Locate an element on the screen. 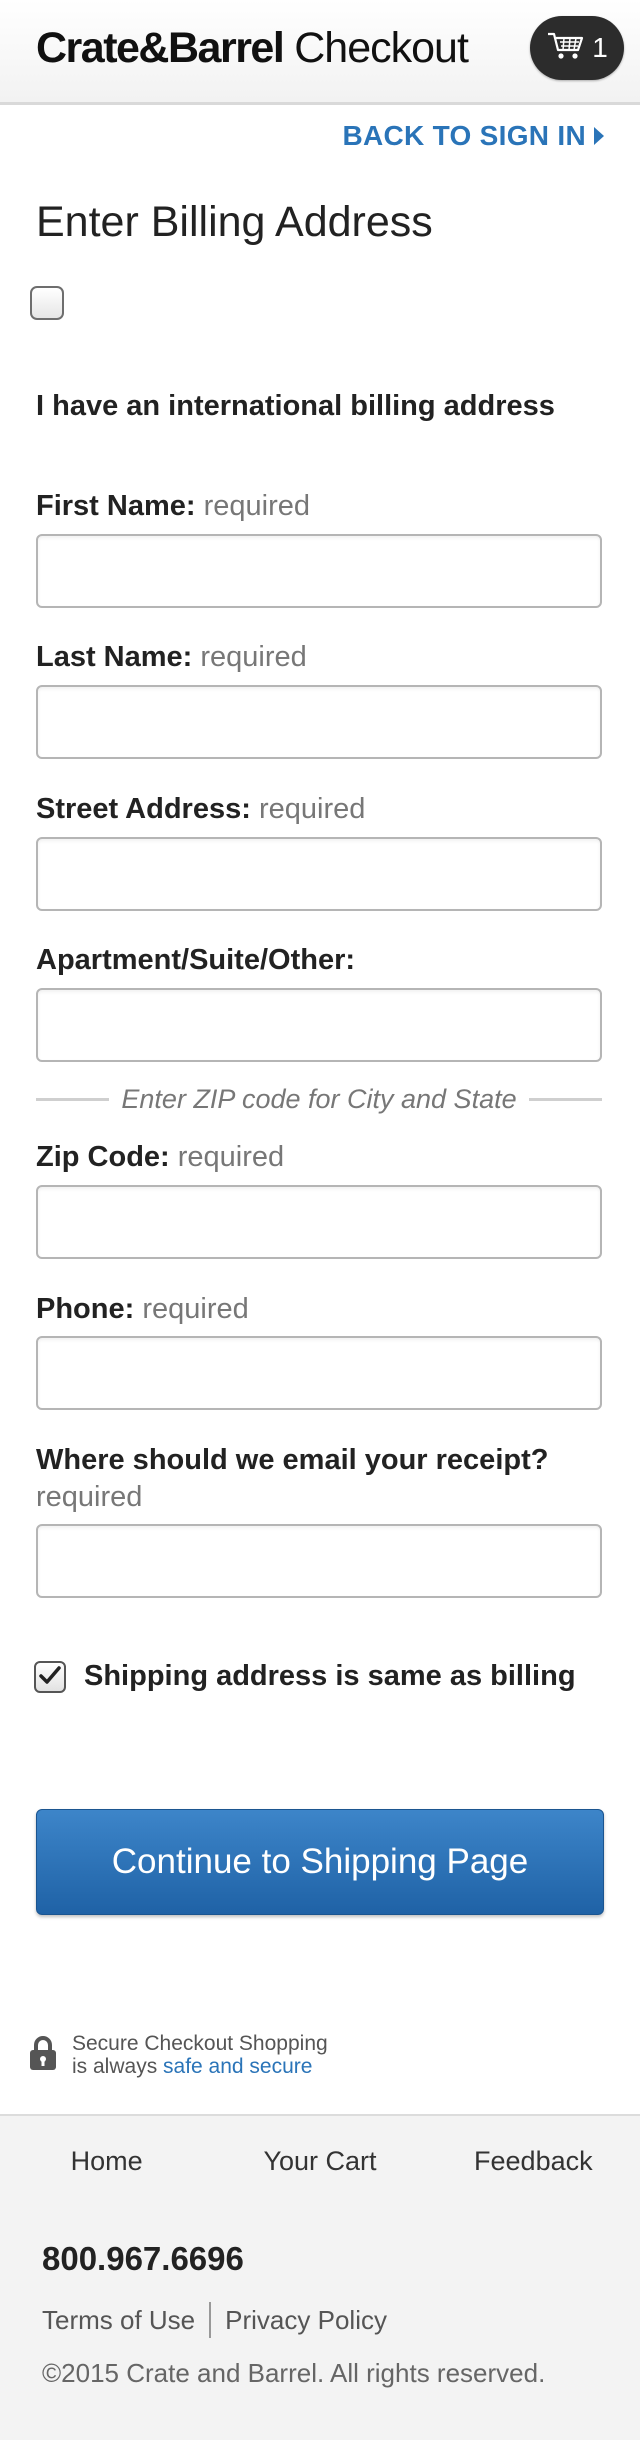 The height and width of the screenshot is (2440, 640). street-address-label-text: Street Address: is located at coordinates (143, 809).